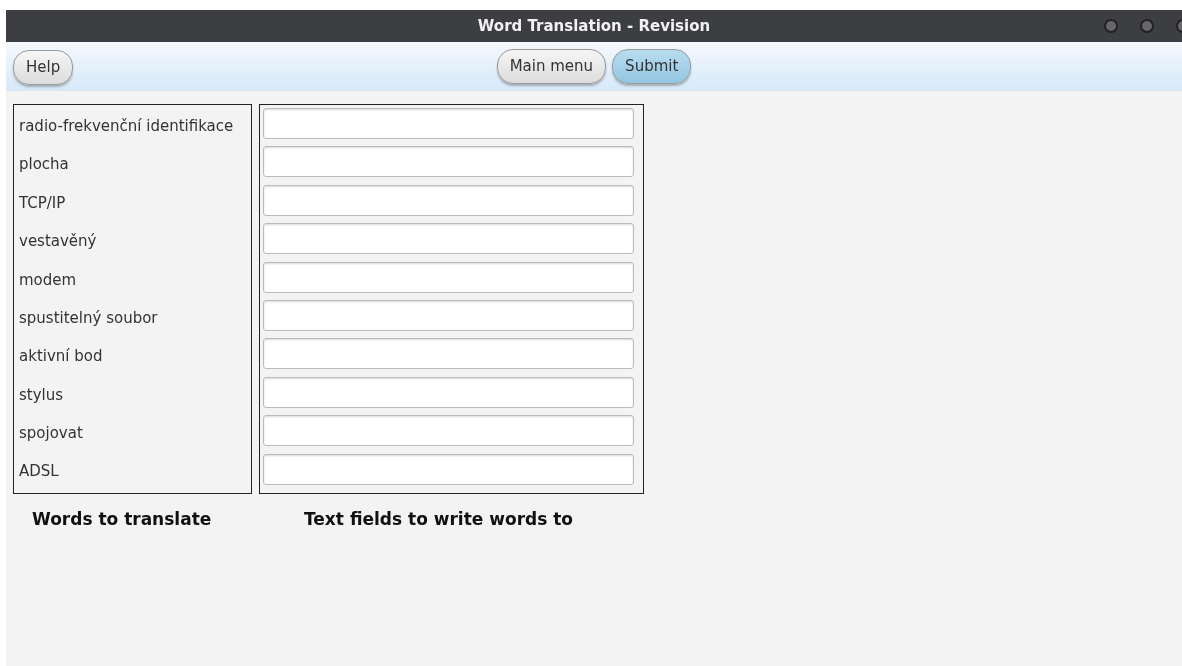 This screenshot has height=666, width=1182. I want to click on caption: Text fields to write words to, so click(438, 519).